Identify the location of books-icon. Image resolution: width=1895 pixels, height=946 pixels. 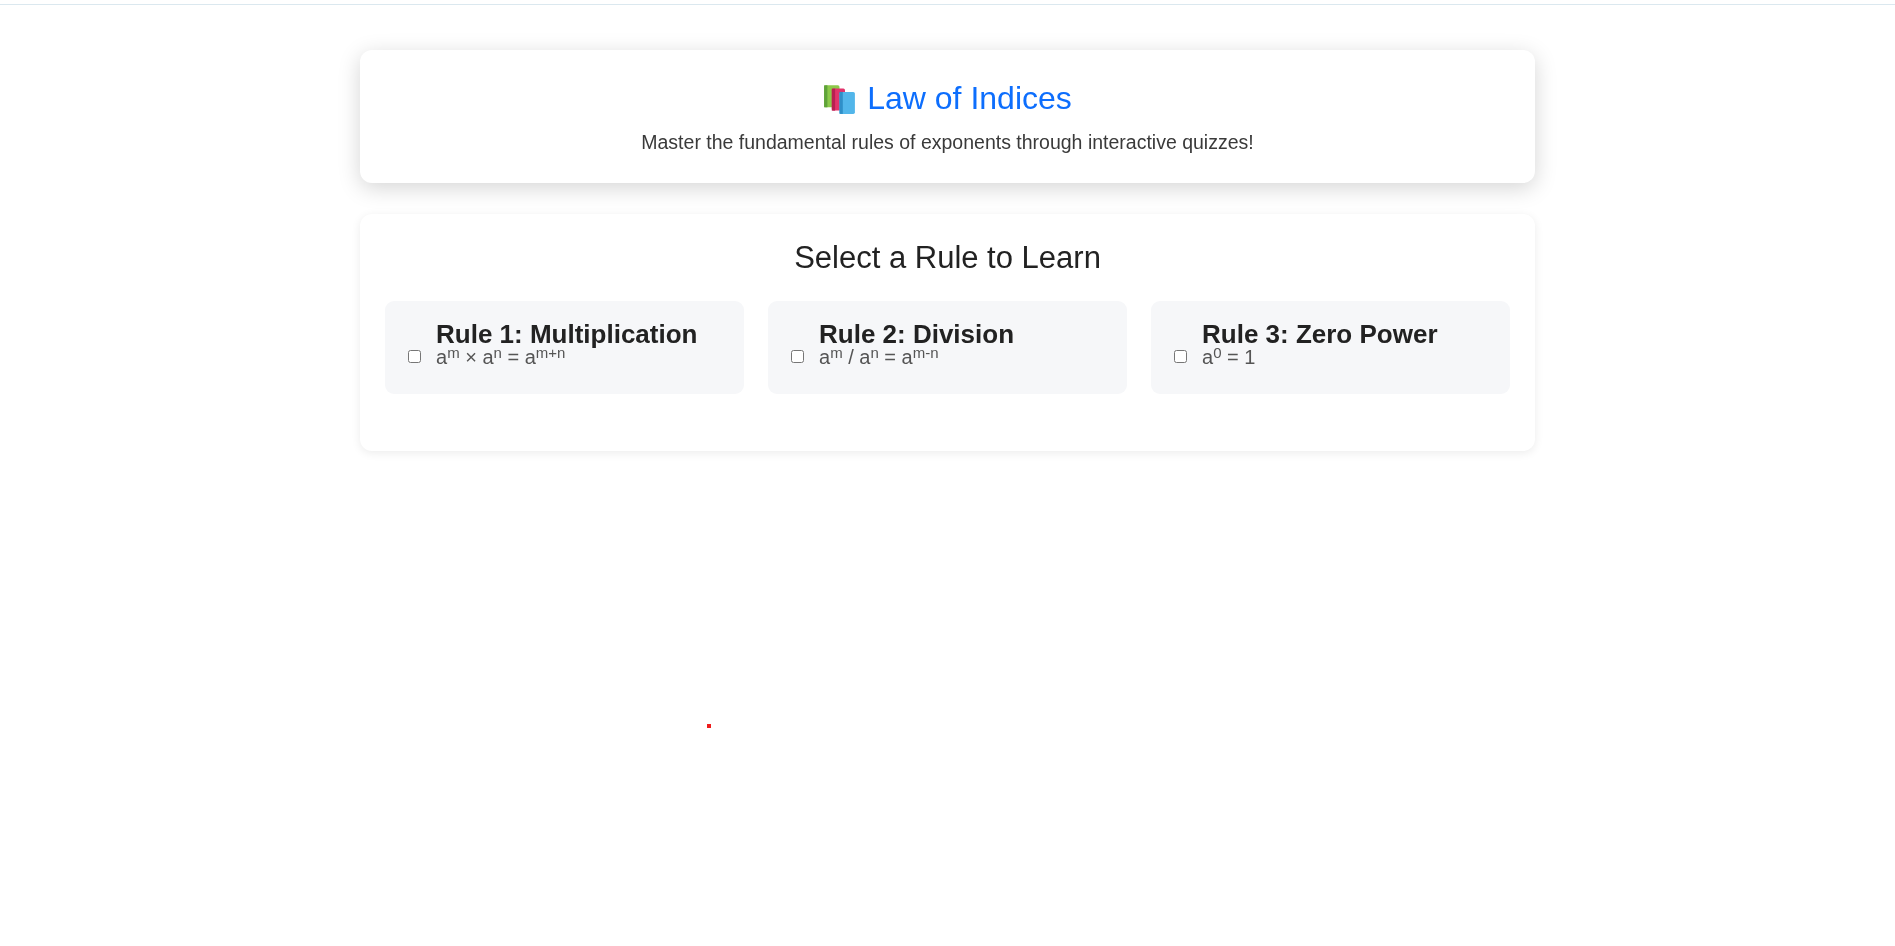
(840, 98).